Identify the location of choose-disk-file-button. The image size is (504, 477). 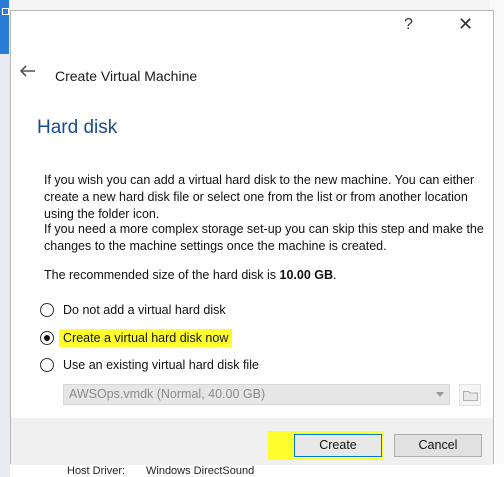
(470, 395).